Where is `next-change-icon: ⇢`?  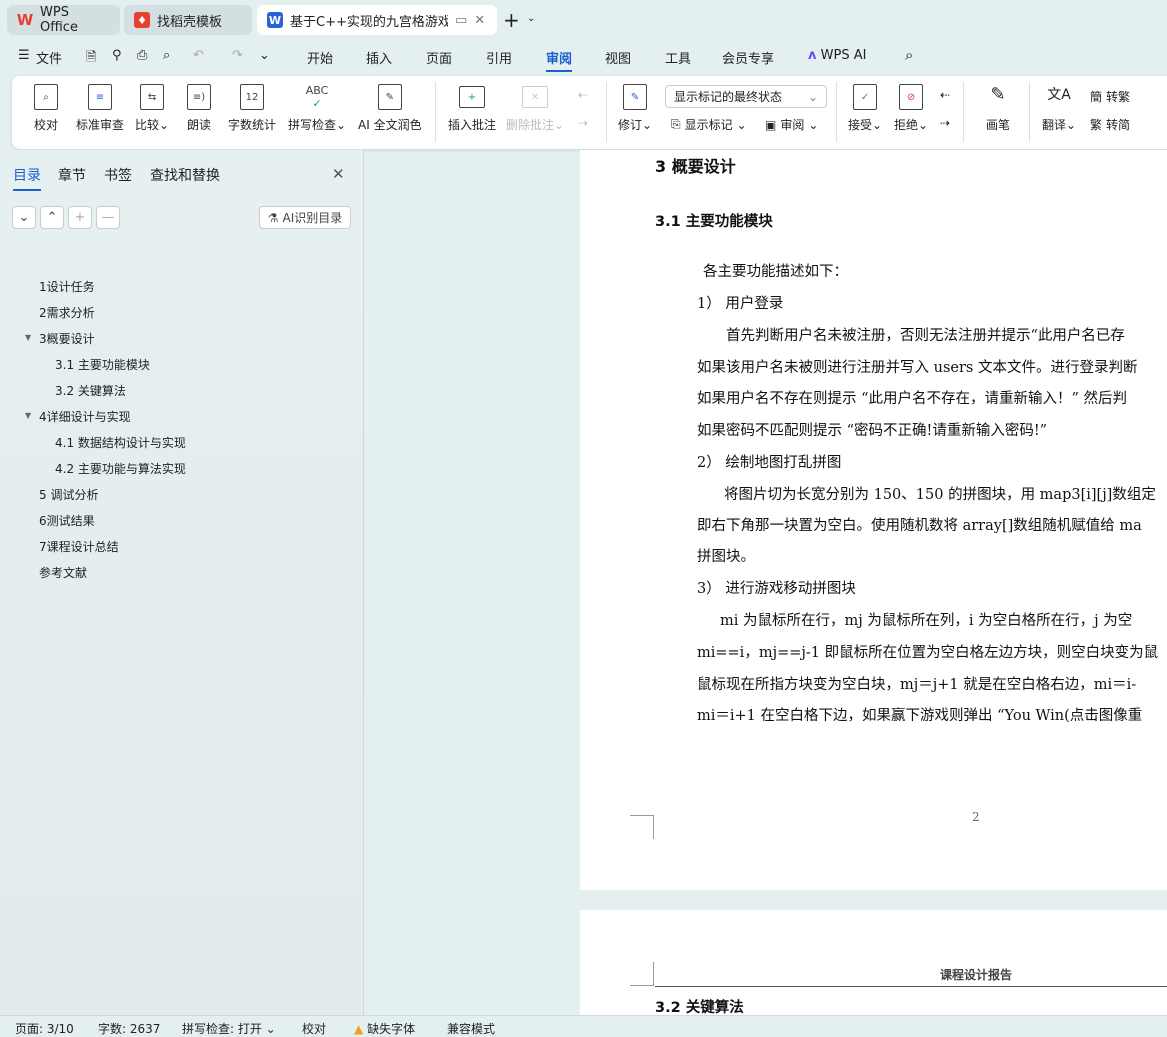
next-change-icon: ⇢ is located at coordinates (945, 123).